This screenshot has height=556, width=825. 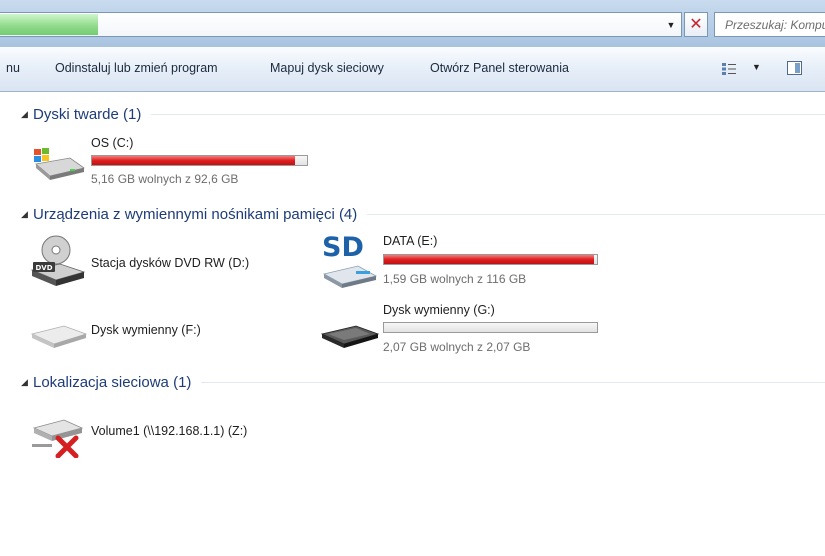 I want to click on drive-free-space: 1,59 GB wolnych z 116 GB, so click(x=455, y=279).